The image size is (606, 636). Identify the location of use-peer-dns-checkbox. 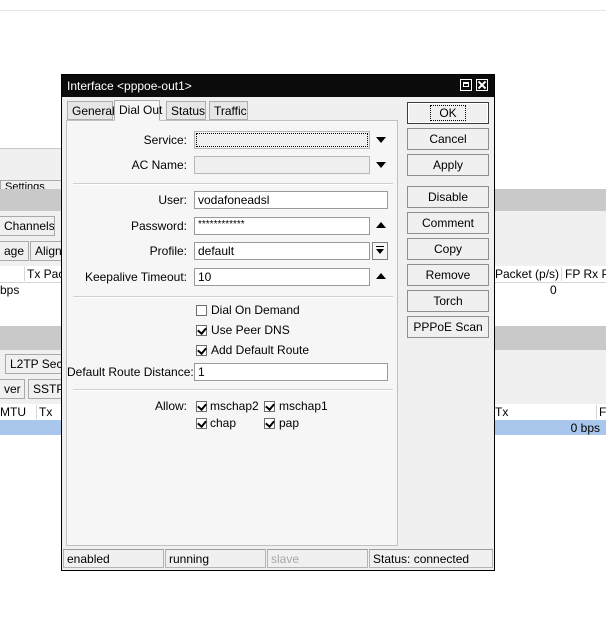
(201, 330).